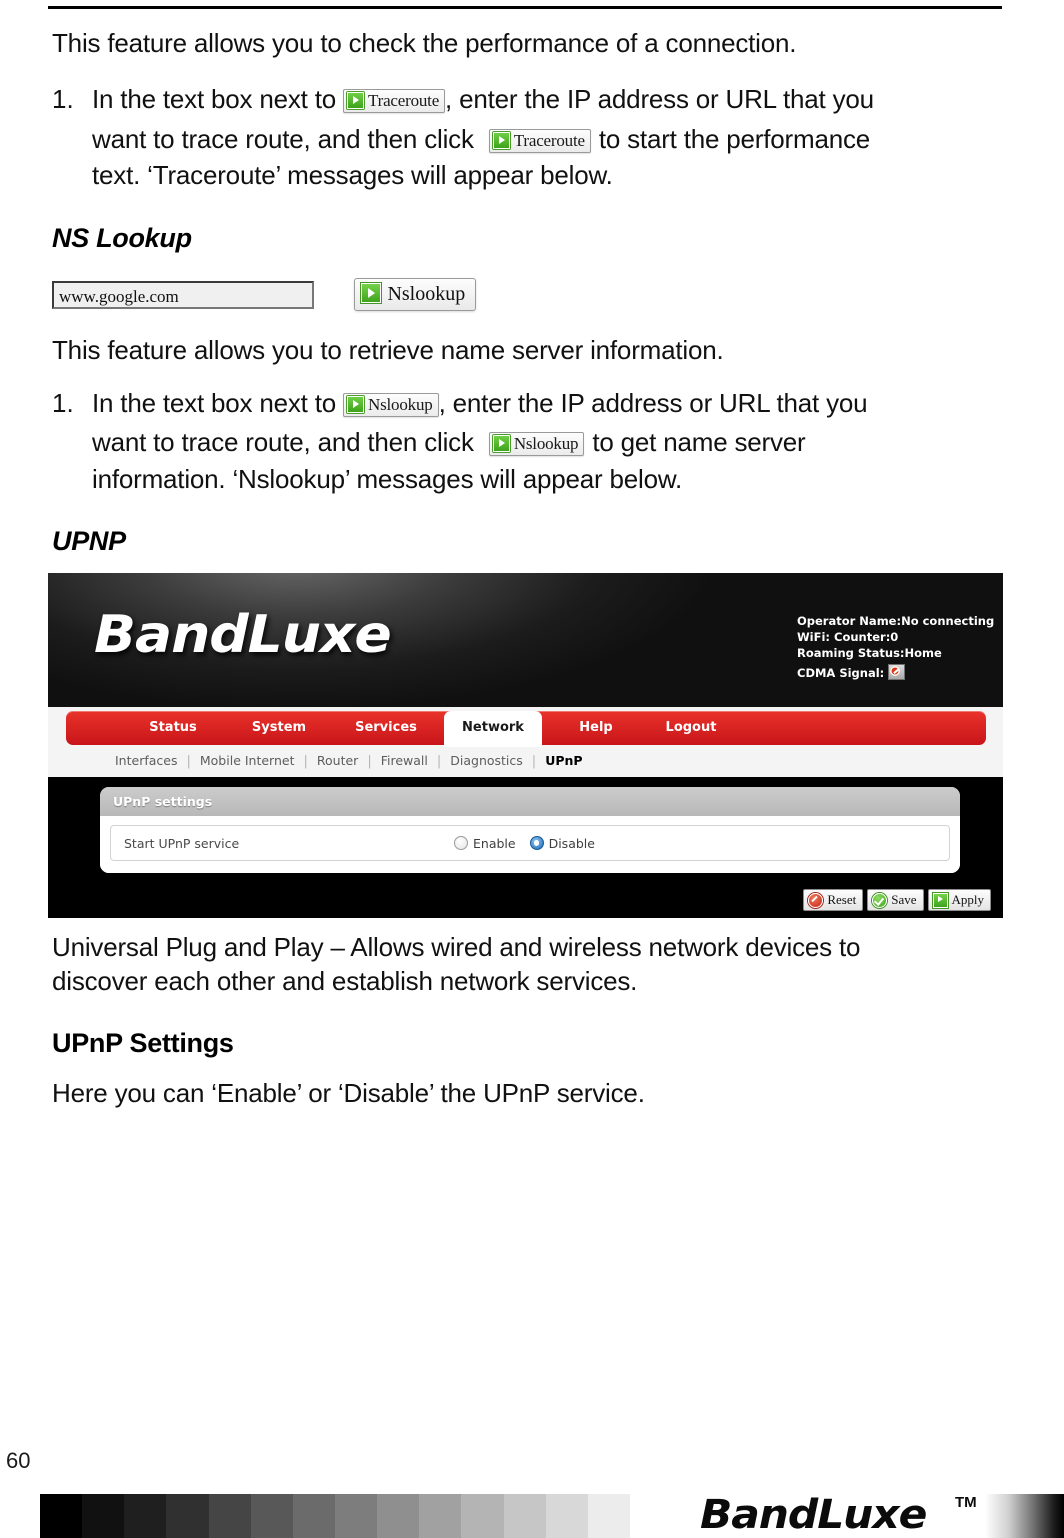 The image size is (1064, 1538). Describe the element at coordinates (563, 761) in the screenshot. I see `sub-nav-item-upnp: UPnP` at that location.